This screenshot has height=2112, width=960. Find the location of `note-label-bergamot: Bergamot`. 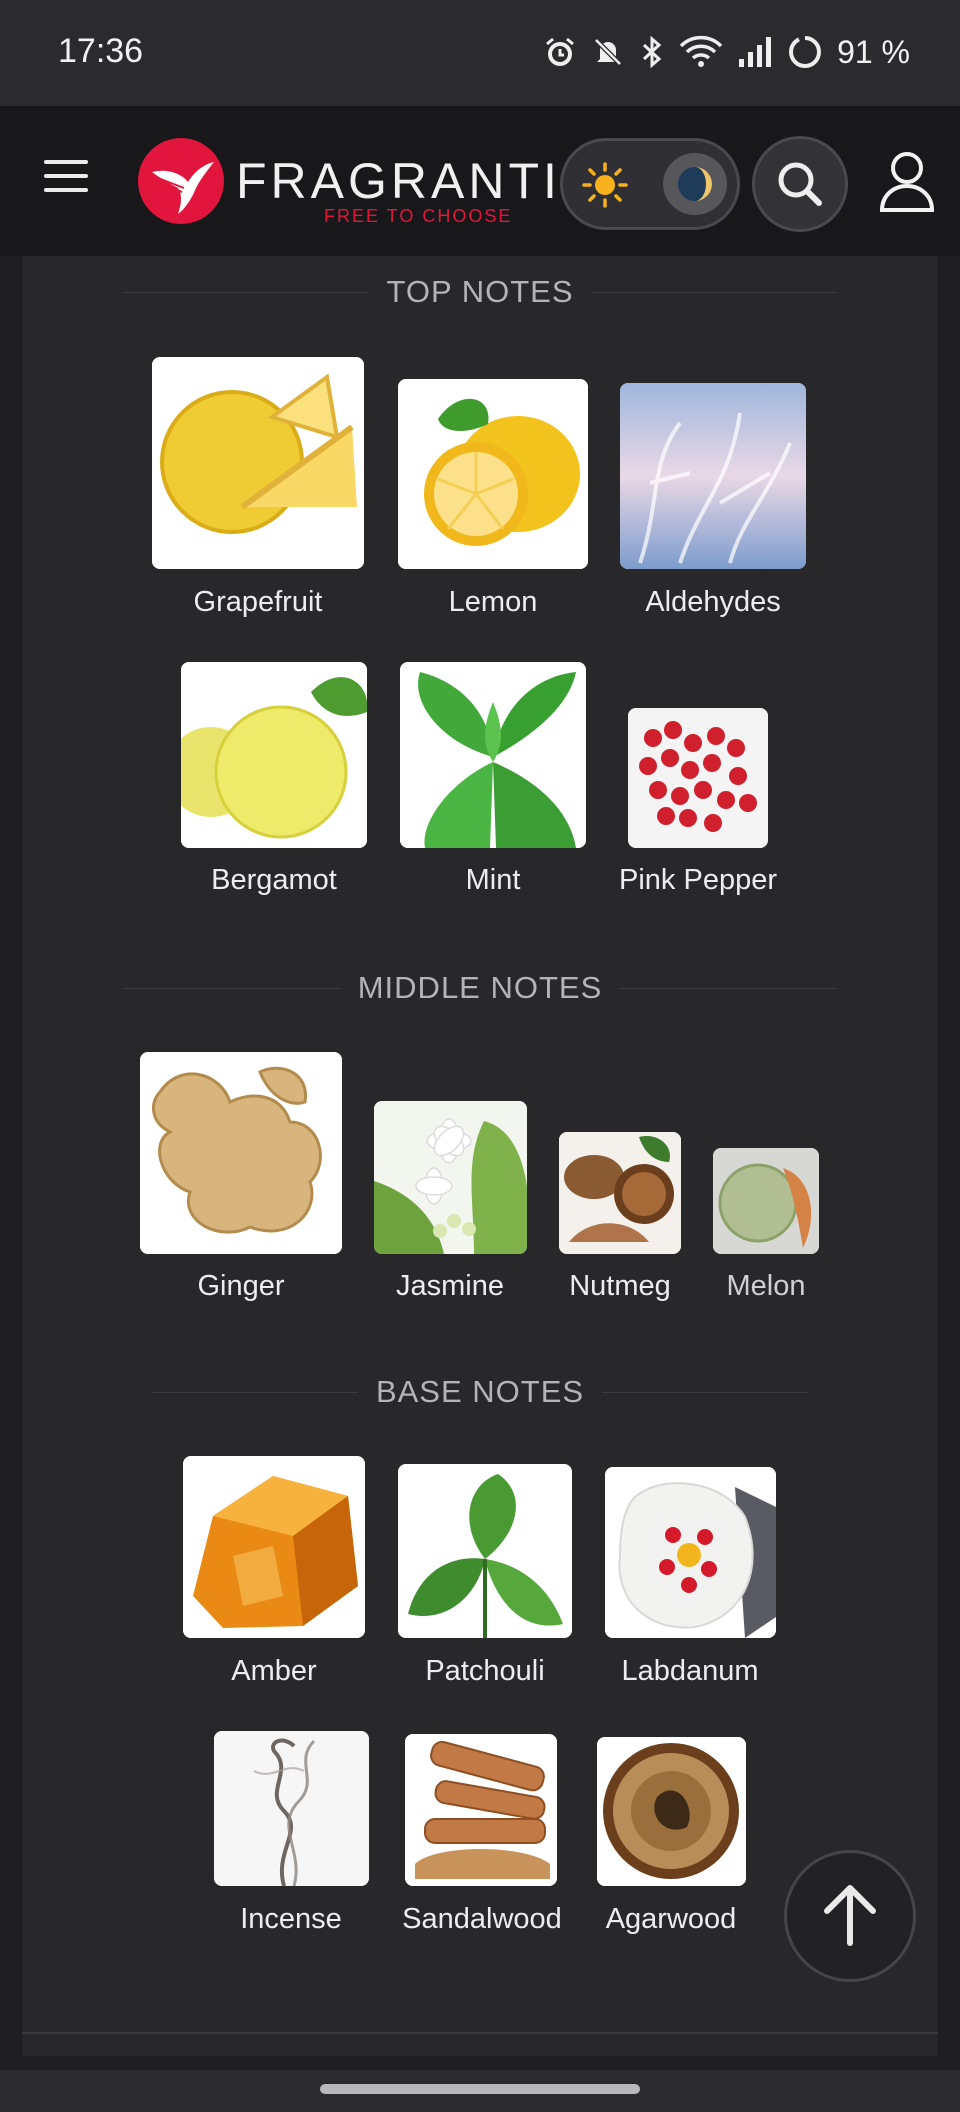

note-label-bergamot: Bergamot is located at coordinates (274, 880).